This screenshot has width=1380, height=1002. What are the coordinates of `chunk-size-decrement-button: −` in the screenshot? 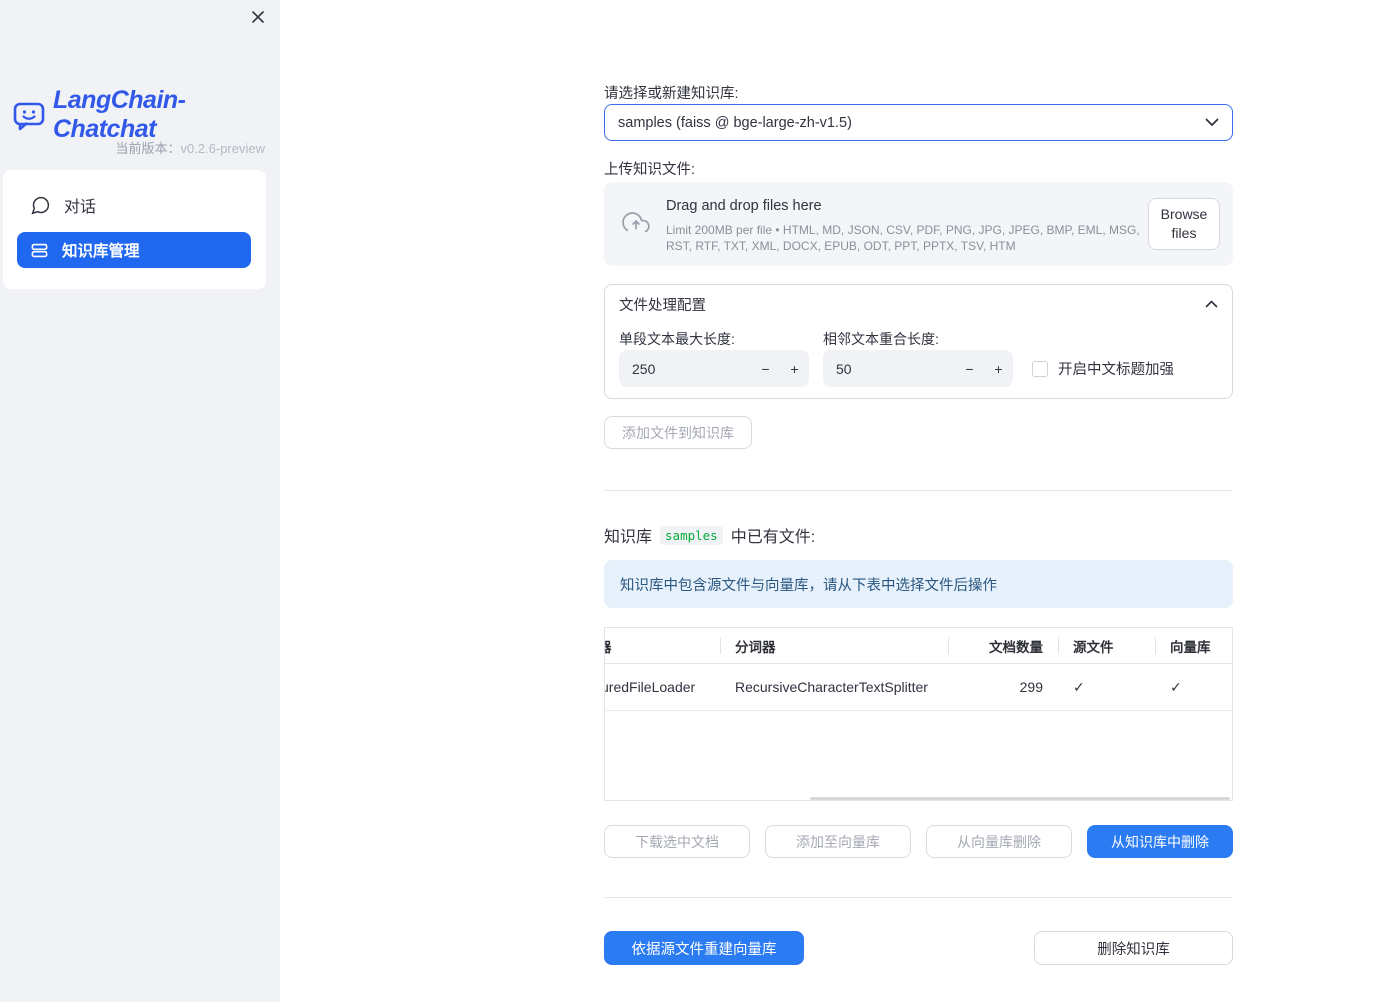 It's located at (765, 368).